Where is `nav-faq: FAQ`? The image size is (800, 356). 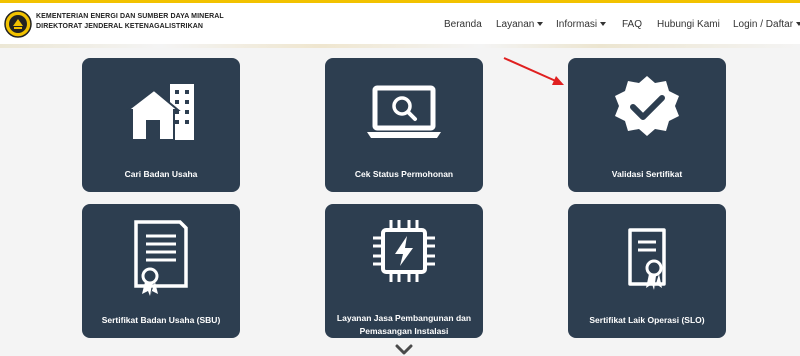
nav-faq: FAQ is located at coordinates (632, 24).